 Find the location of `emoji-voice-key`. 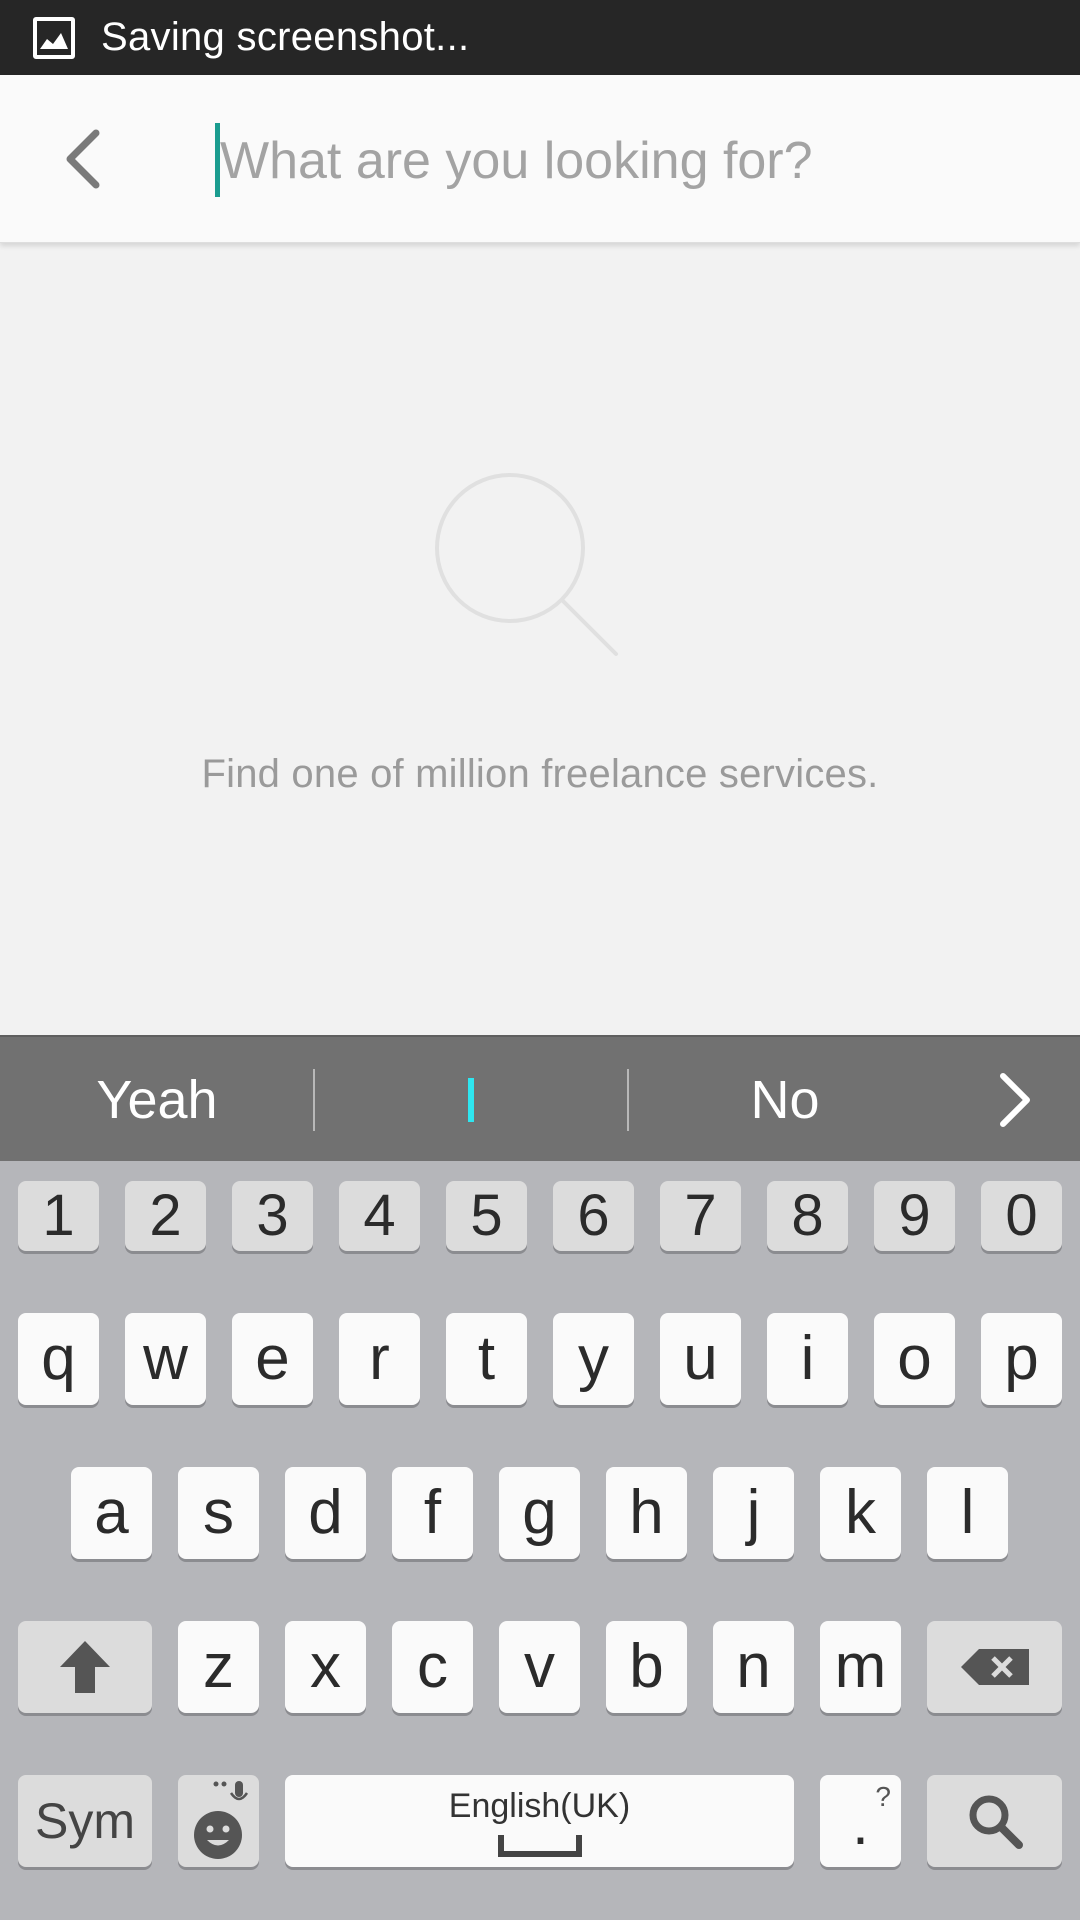

emoji-voice-key is located at coordinates (218, 1821).